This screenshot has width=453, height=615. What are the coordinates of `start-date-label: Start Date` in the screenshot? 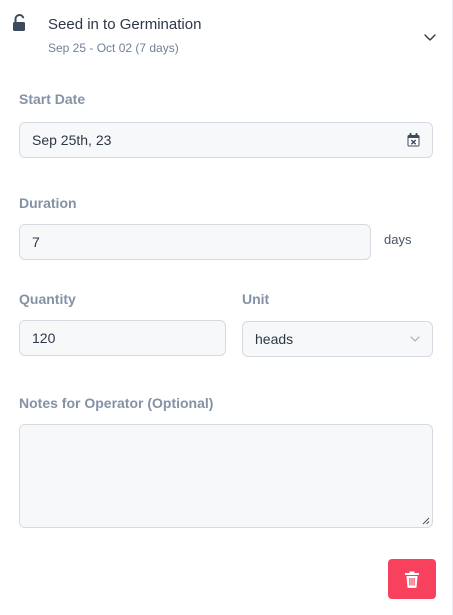 It's located at (52, 99).